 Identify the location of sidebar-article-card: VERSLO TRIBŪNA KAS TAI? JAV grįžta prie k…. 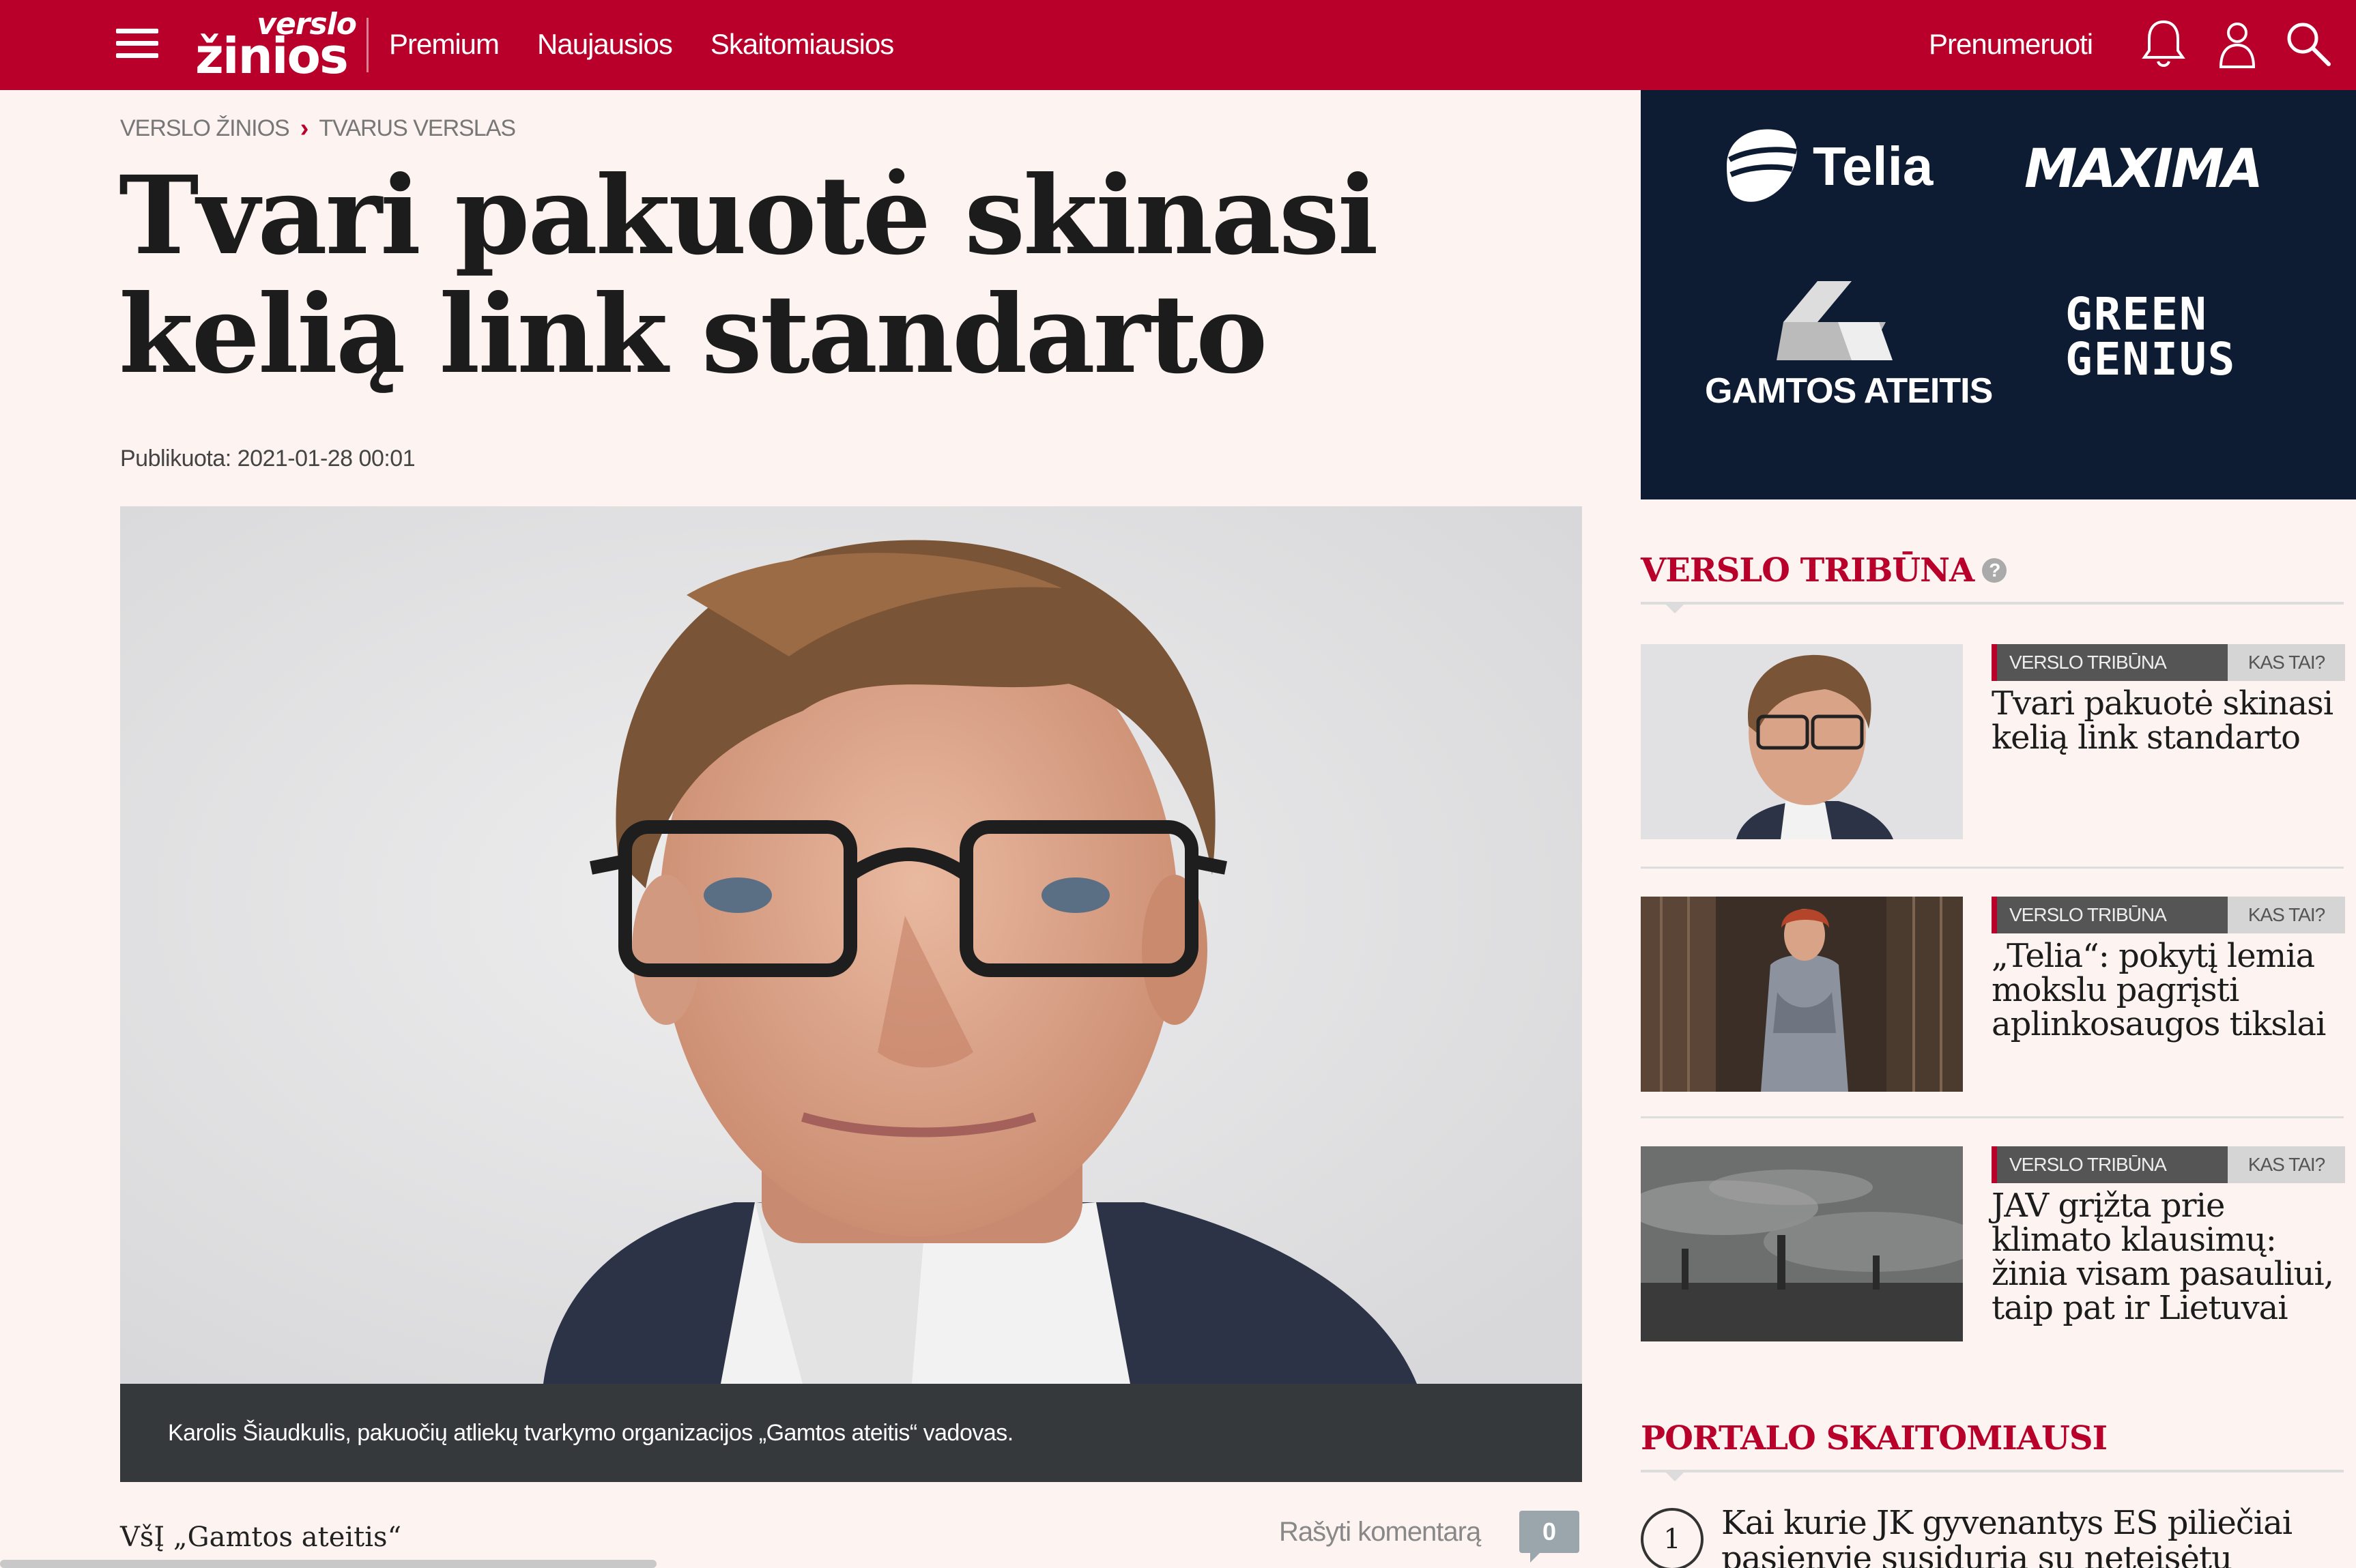
(1998, 1243).